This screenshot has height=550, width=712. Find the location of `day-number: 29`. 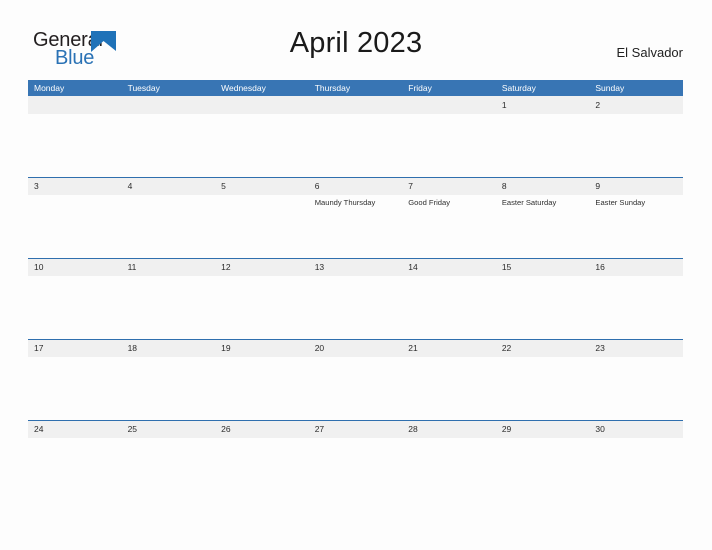

day-number: 29 is located at coordinates (506, 429).